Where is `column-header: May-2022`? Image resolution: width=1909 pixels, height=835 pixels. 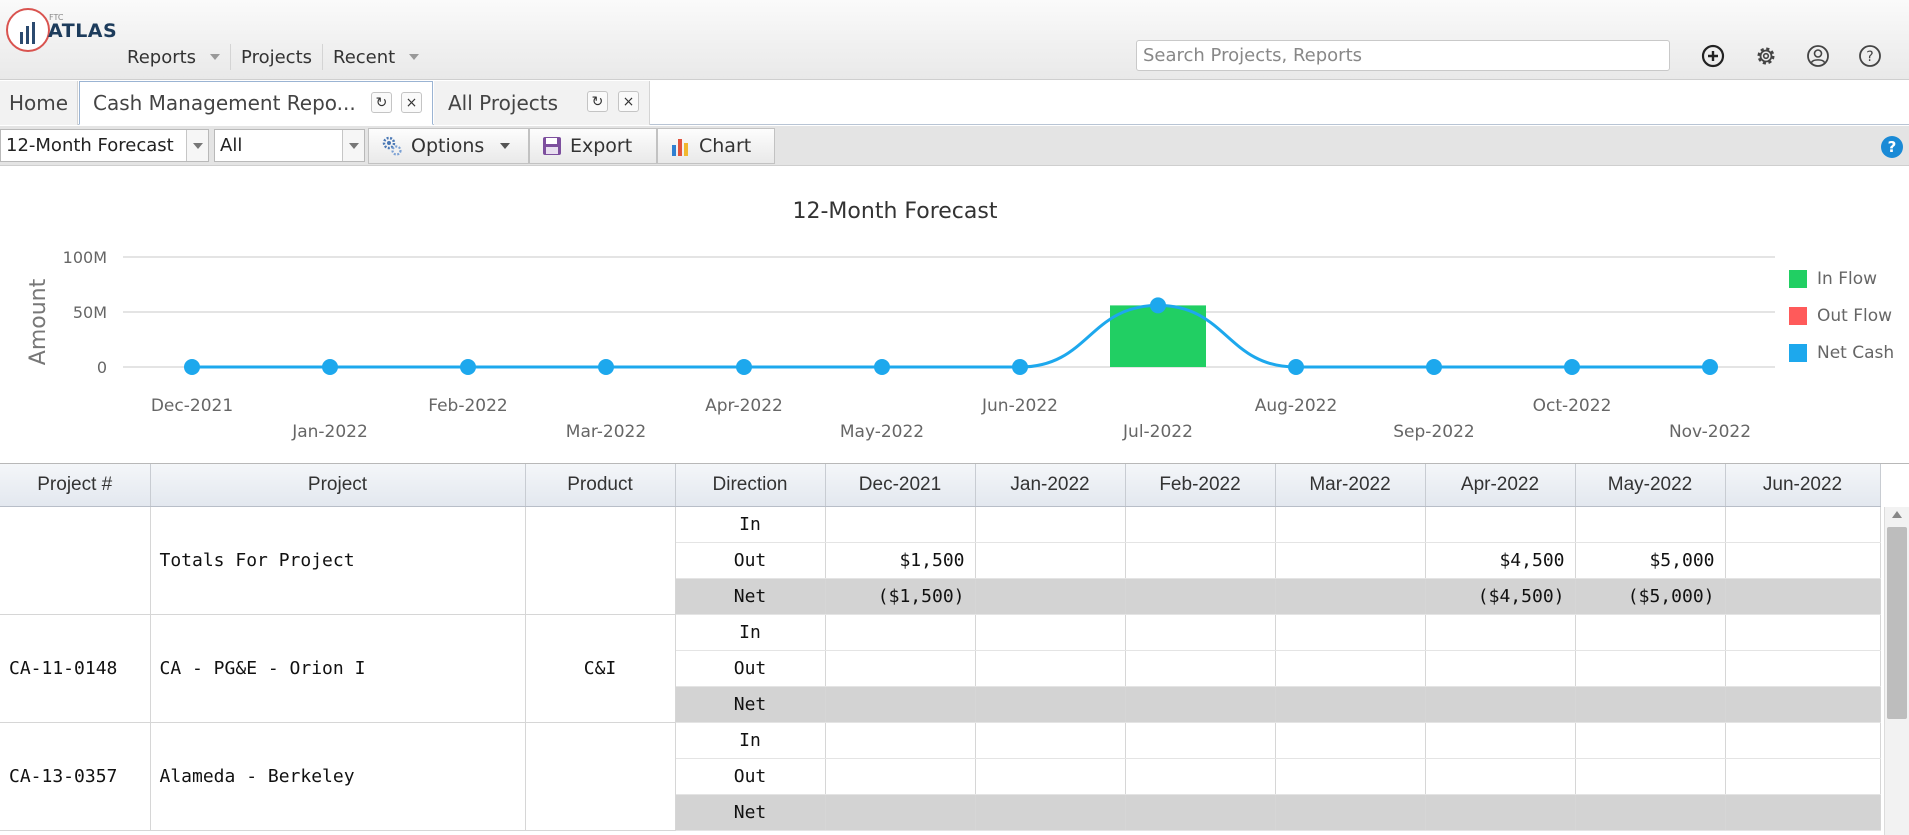 column-header: May-2022 is located at coordinates (1650, 485).